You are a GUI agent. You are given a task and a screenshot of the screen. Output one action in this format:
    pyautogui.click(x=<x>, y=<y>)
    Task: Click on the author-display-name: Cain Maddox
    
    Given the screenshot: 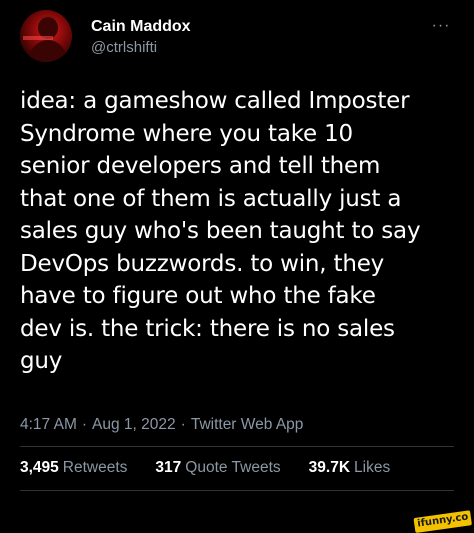 What is the action you would take?
    pyautogui.click(x=141, y=27)
    